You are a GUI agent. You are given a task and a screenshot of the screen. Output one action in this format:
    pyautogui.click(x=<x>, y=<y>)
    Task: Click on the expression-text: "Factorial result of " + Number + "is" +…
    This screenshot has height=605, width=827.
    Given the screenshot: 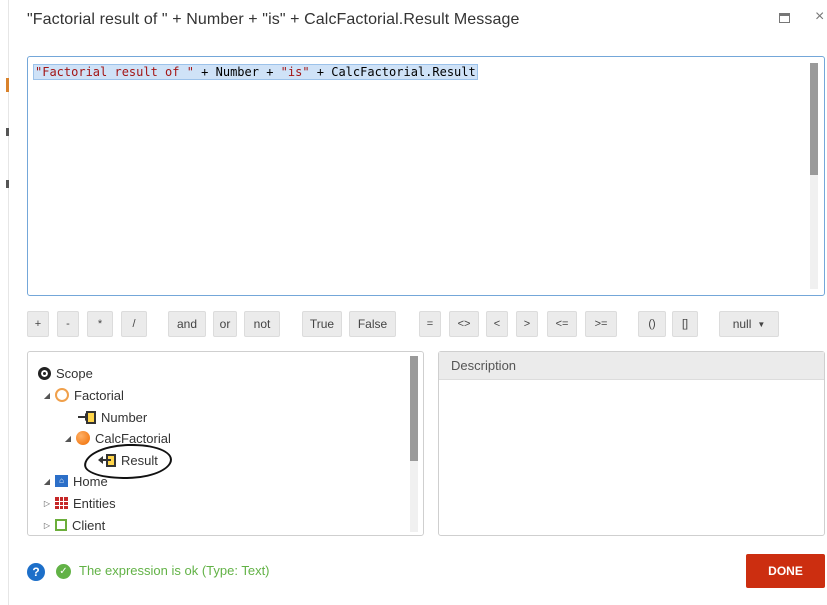 What is the action you would take?
    pyautogui.click(x=255, y=72)
    